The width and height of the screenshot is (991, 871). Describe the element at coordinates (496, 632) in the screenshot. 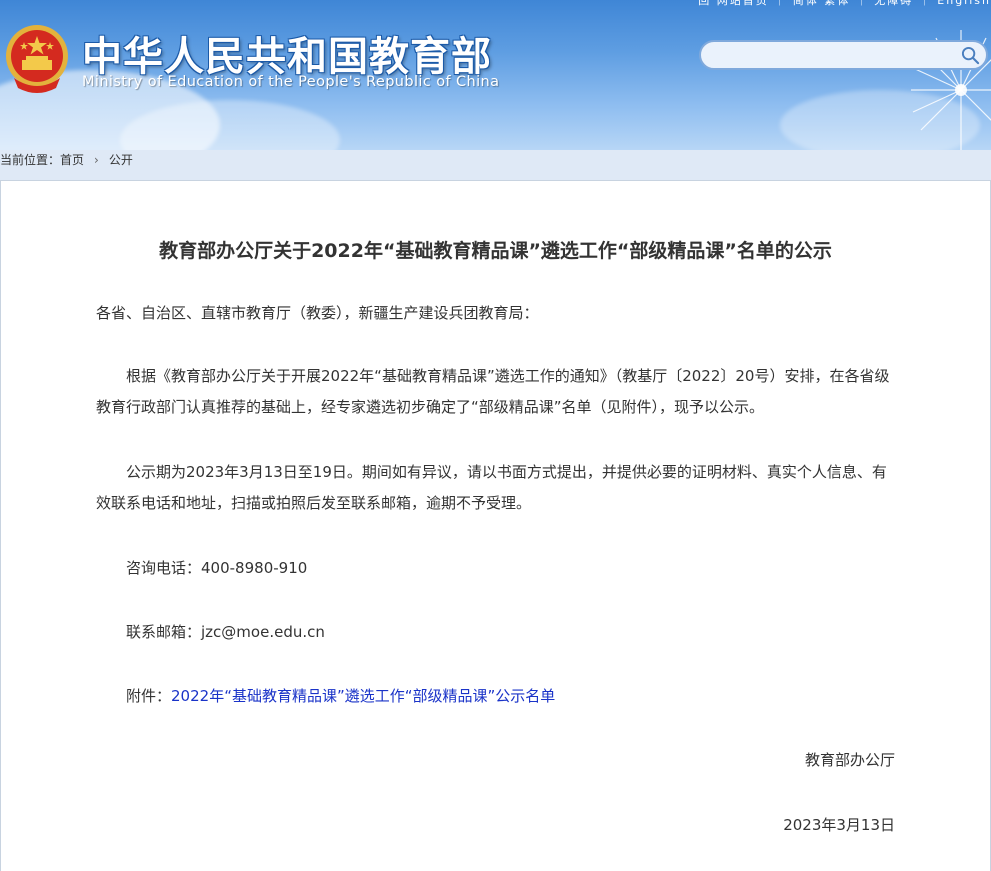

I see `contact-email: 联系邮箱：jzc@moe.edu.cn` at that location.